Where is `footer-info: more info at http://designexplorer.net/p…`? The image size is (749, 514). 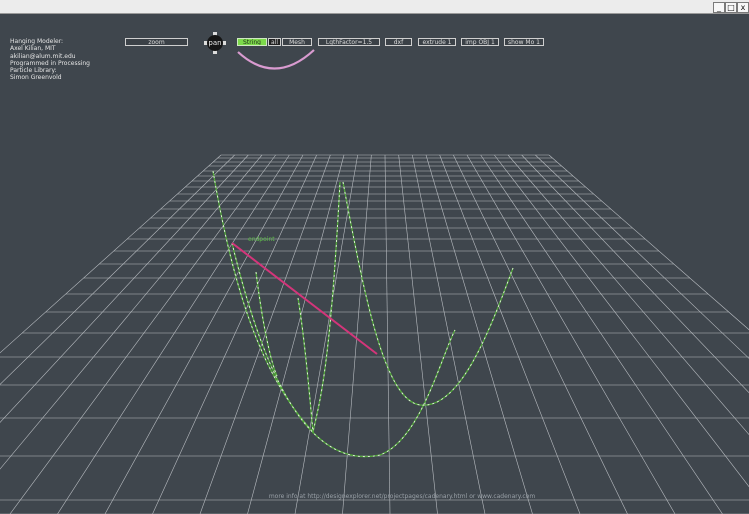 footer-info: more info at http://designexplorer.net/p… is located at coordinates (402, 496).